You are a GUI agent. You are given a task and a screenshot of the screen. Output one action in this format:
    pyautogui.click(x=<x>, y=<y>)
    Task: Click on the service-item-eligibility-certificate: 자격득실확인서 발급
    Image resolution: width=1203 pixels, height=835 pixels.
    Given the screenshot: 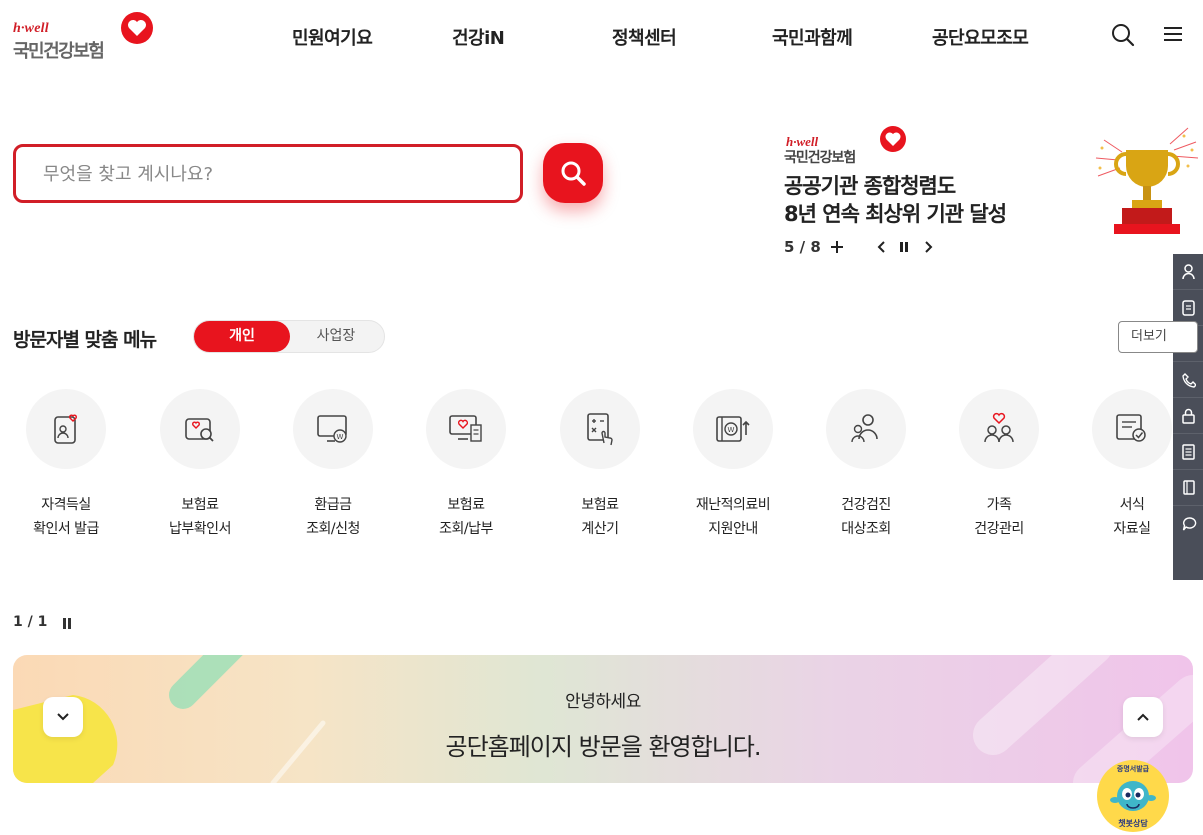 What is the action you would take?
    pyautogui.click(x=66, y=469)
    